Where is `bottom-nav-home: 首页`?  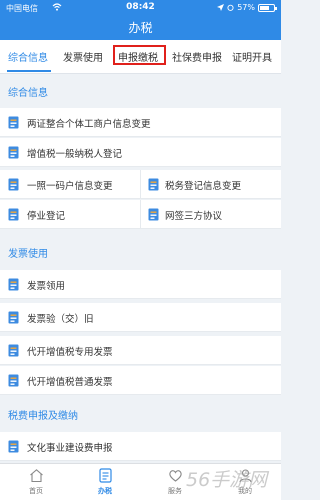 bottom-nav-home: 首页 is located at coordinates (36, 482).